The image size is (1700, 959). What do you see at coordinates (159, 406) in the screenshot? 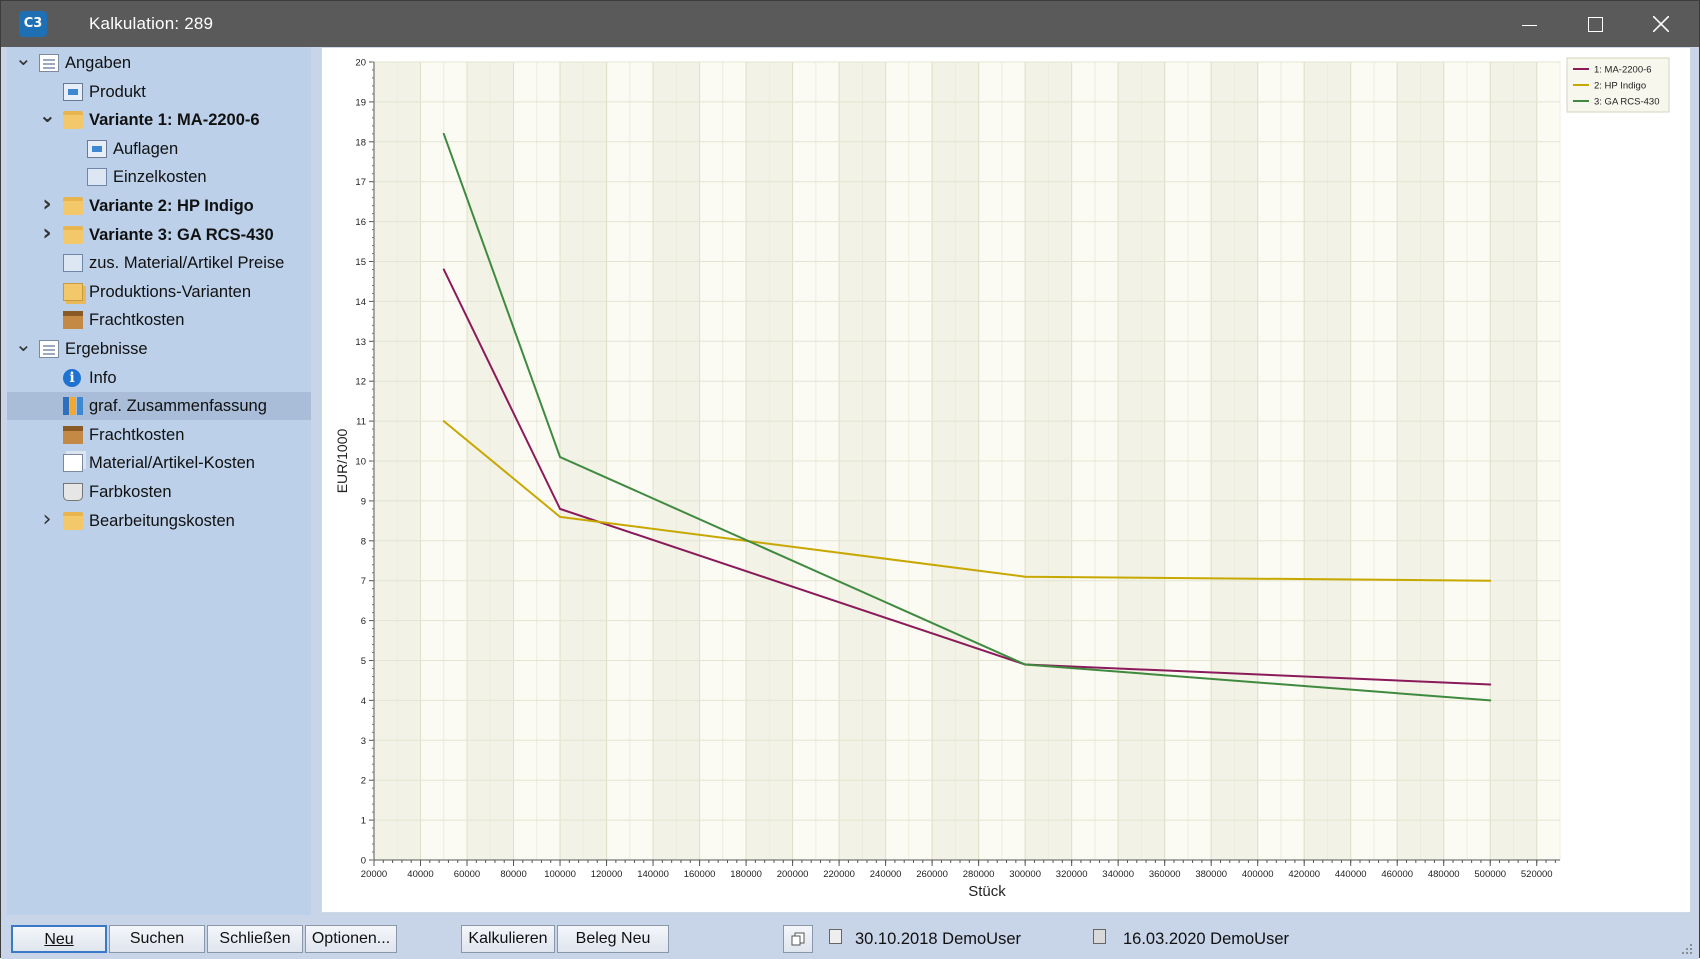
I see `tree-item: graf. Zusammenfassung` at bounding box center [159, 406].